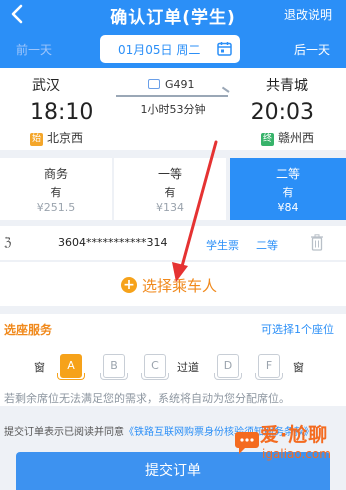 Image resolution: width=346 pixels, height=490 pixels. Describe the element at coordinates (172, 96) in the screenshot. I see `route-arrow` at that location.